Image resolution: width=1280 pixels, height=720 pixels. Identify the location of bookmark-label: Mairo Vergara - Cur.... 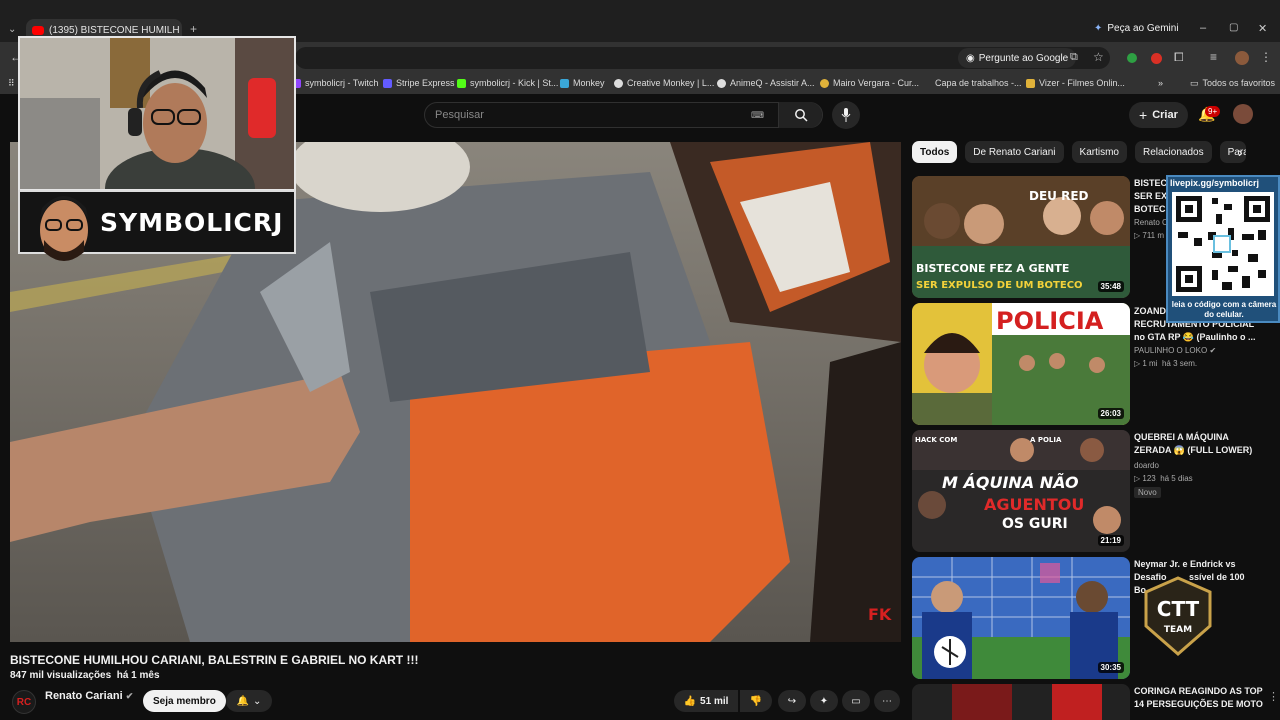
(876, 83).